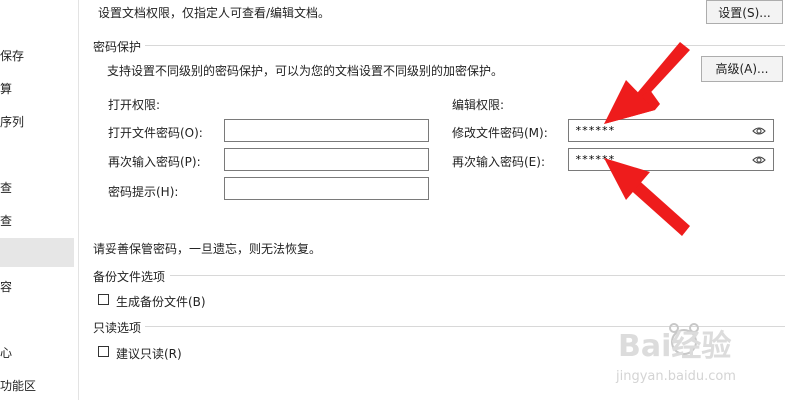 The image size is (800, 400). What do you see at coordinates (305, 71) in the screenshot?
I see `password-description: 支持设置不同级别的密码保护，可以为您的文档设置不同级别的加密保护。` at bounding box center [305, 71].